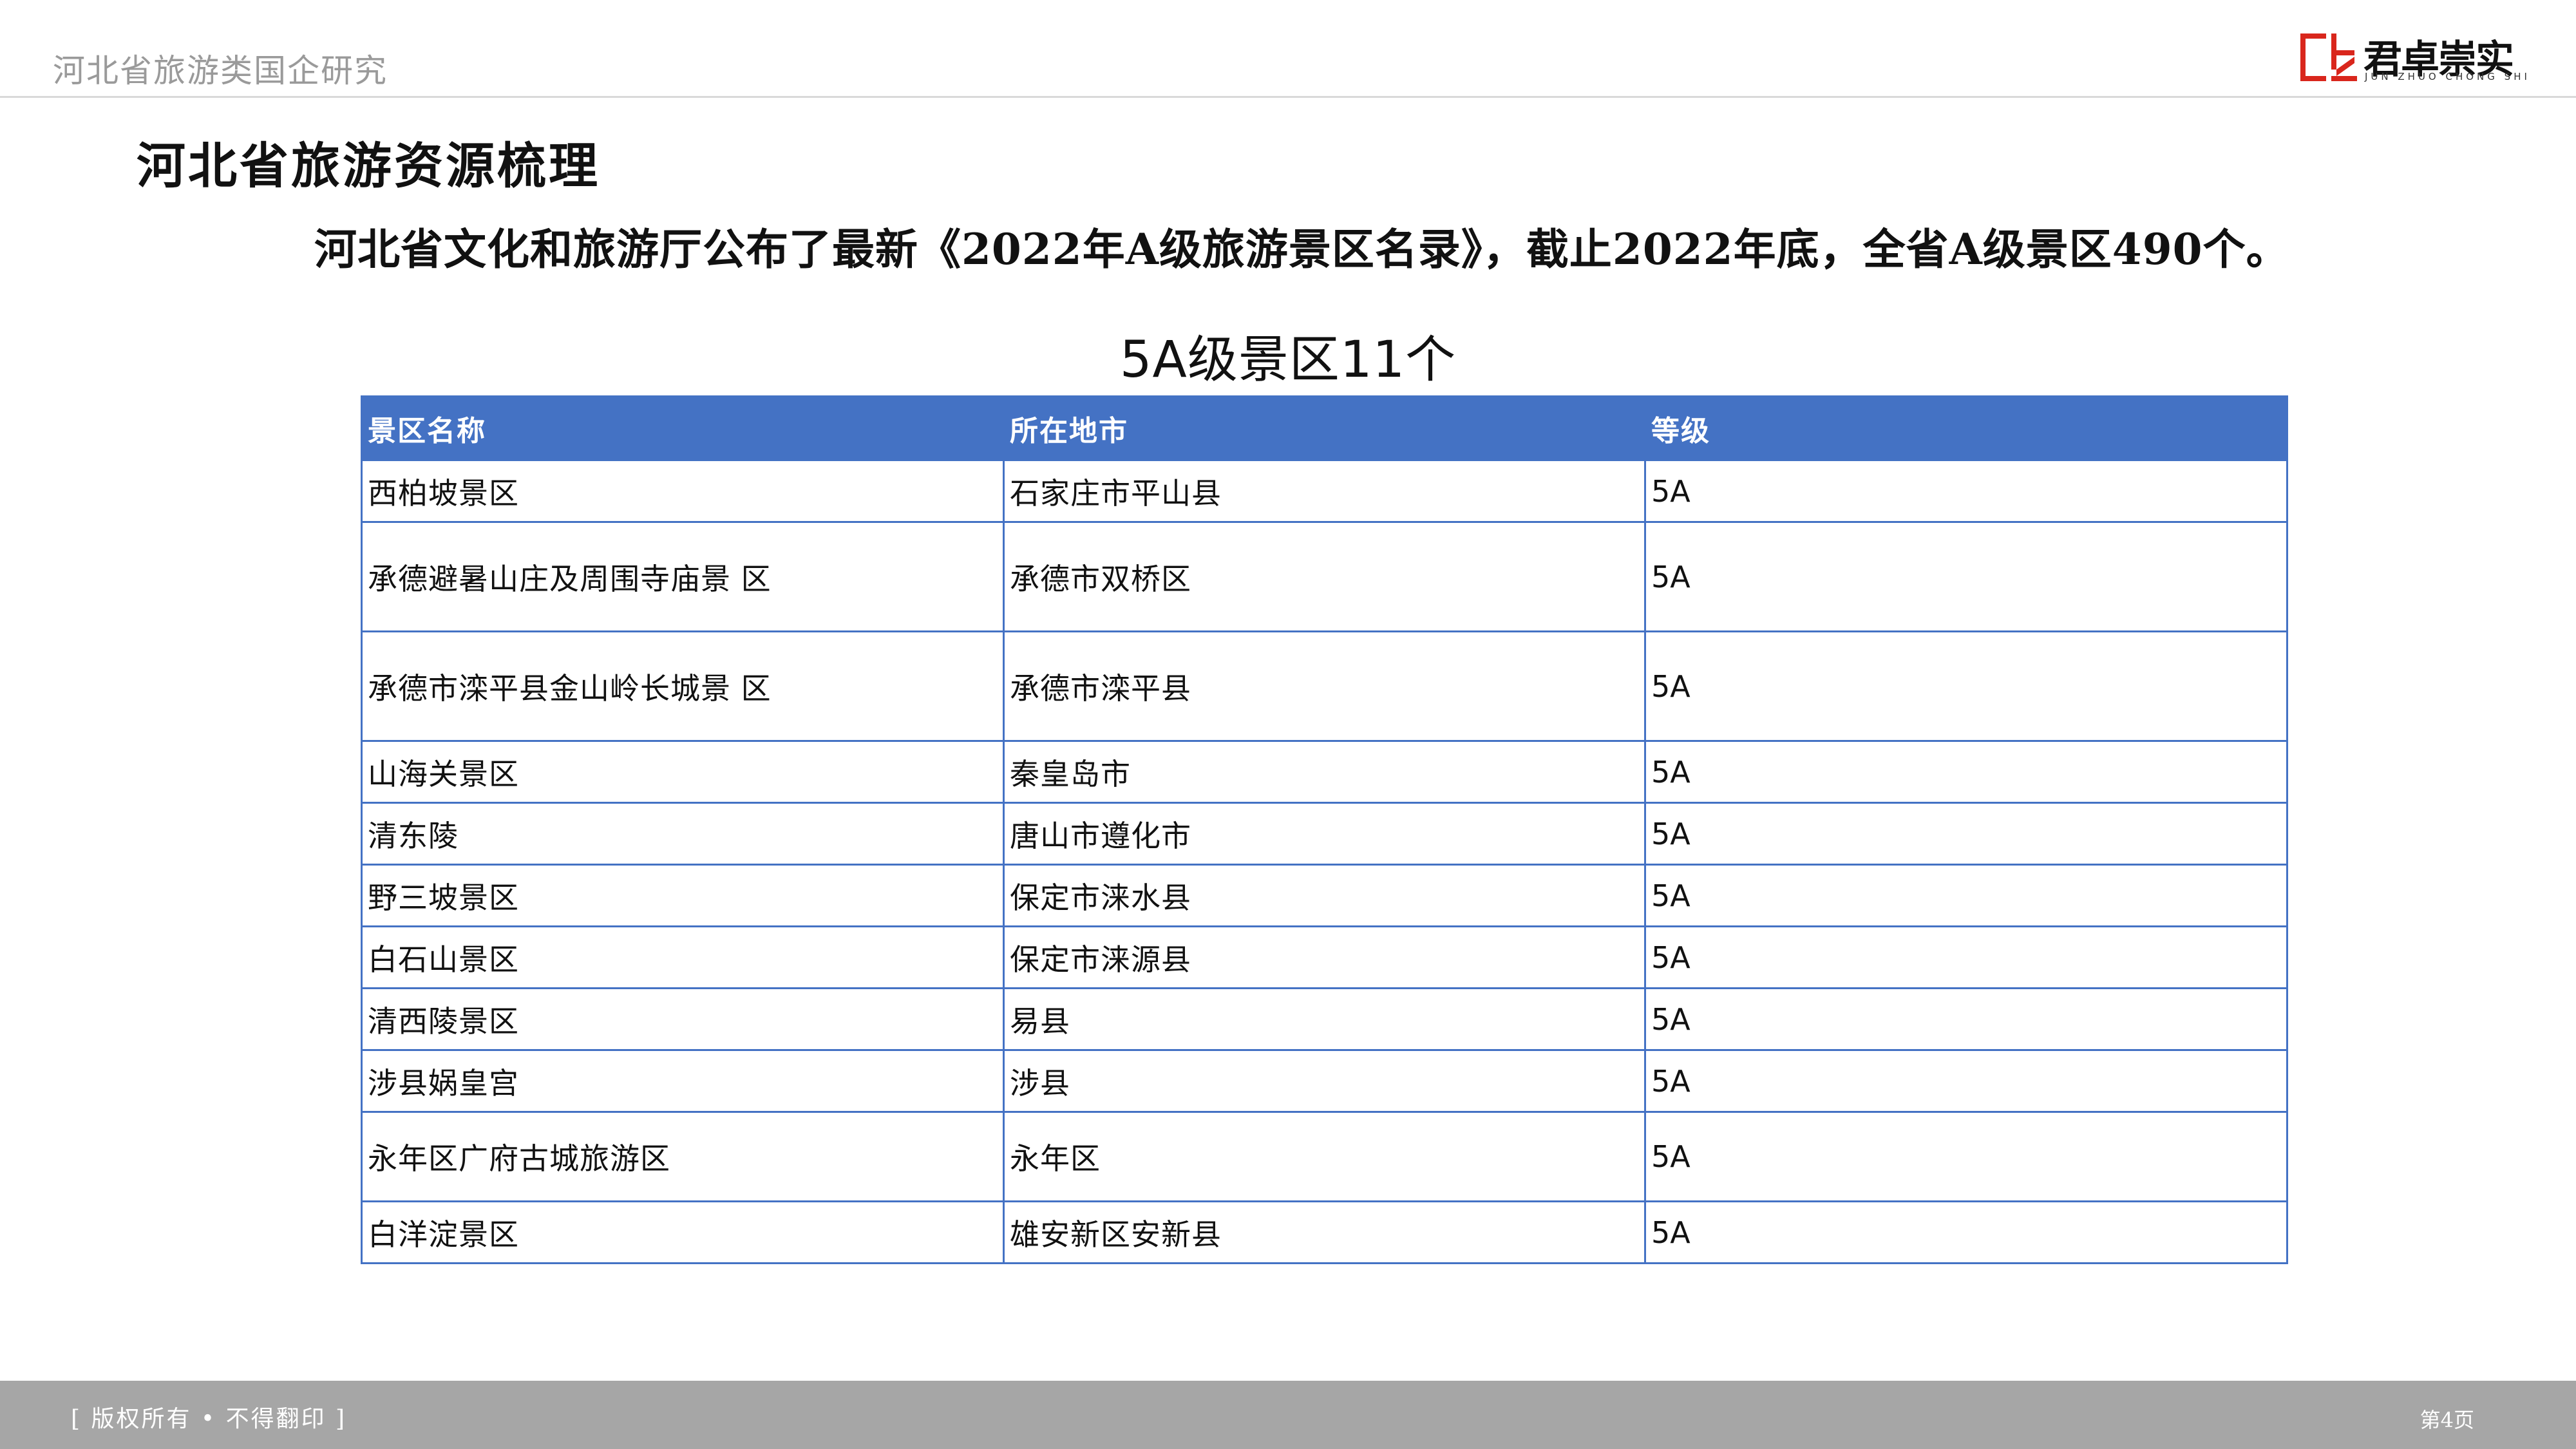 Image resolution: width=2576 pixels, height=1449 pixels. What do you see at coordinates (683, 895) in the screenshot?
I see `scenic-name-cell: 野三坡景区` at bounding box center [683, 895].